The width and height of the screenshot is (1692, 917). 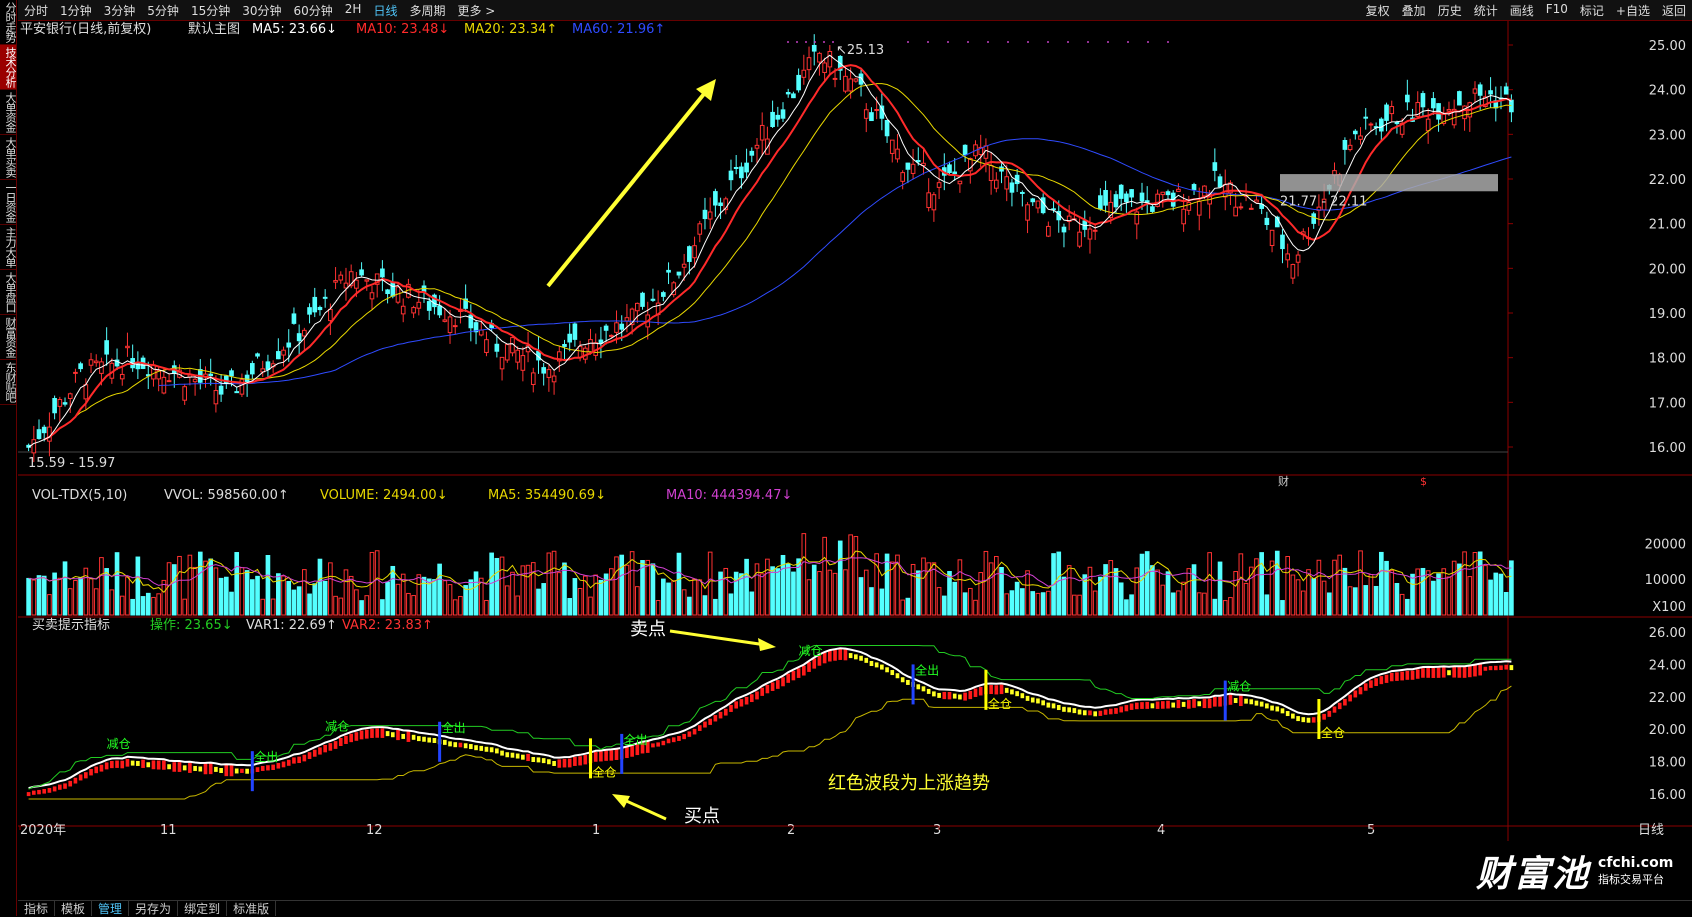 I want to click on bottom-tab-4: 绑定到, so click(x=203, y=908).